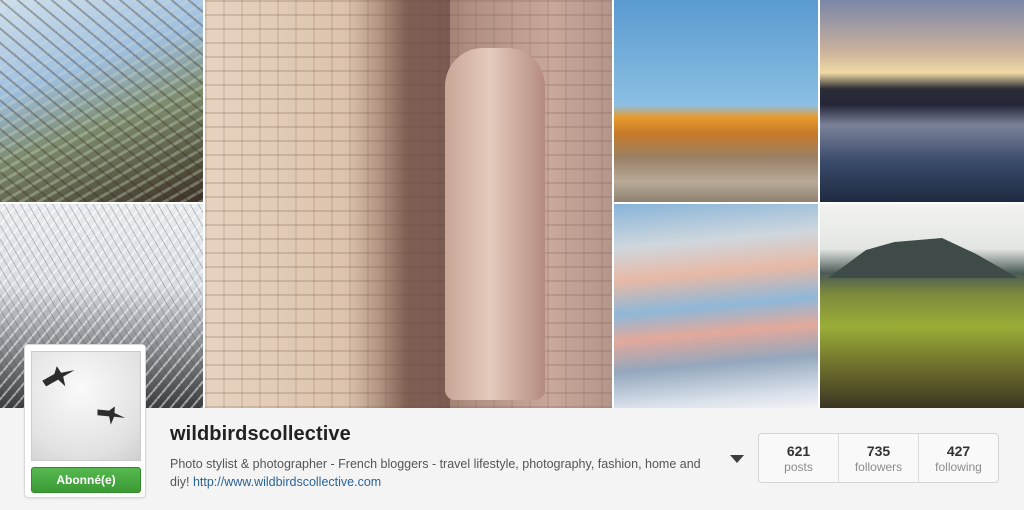 This screenshot has height=510, width=1024. I want to click on temple-shadow, so click(415, 204).